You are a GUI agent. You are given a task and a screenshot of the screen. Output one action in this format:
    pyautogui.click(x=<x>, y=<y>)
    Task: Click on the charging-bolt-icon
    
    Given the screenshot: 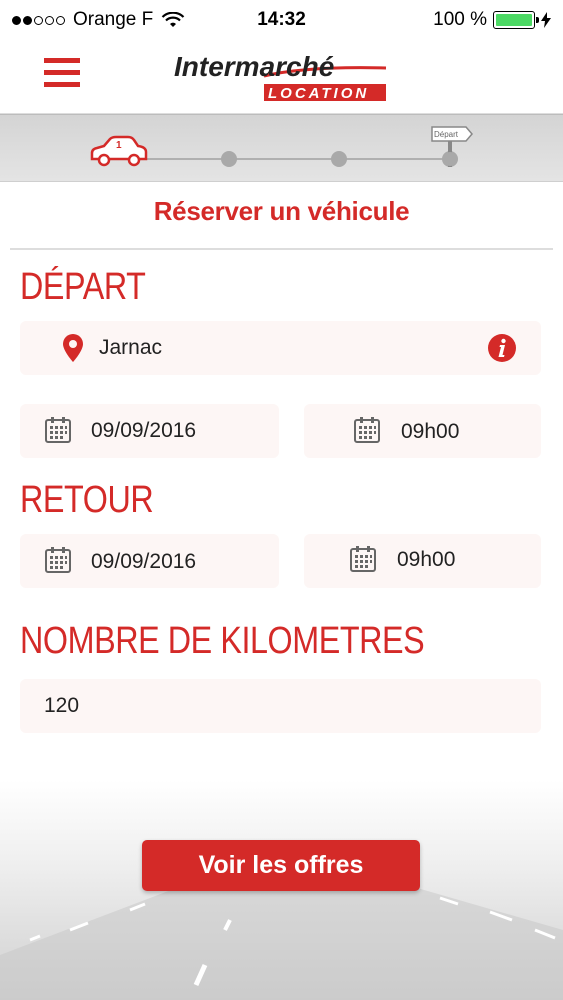 What is the action you would take?
    pyautogui.click(x=546, y=20)
    